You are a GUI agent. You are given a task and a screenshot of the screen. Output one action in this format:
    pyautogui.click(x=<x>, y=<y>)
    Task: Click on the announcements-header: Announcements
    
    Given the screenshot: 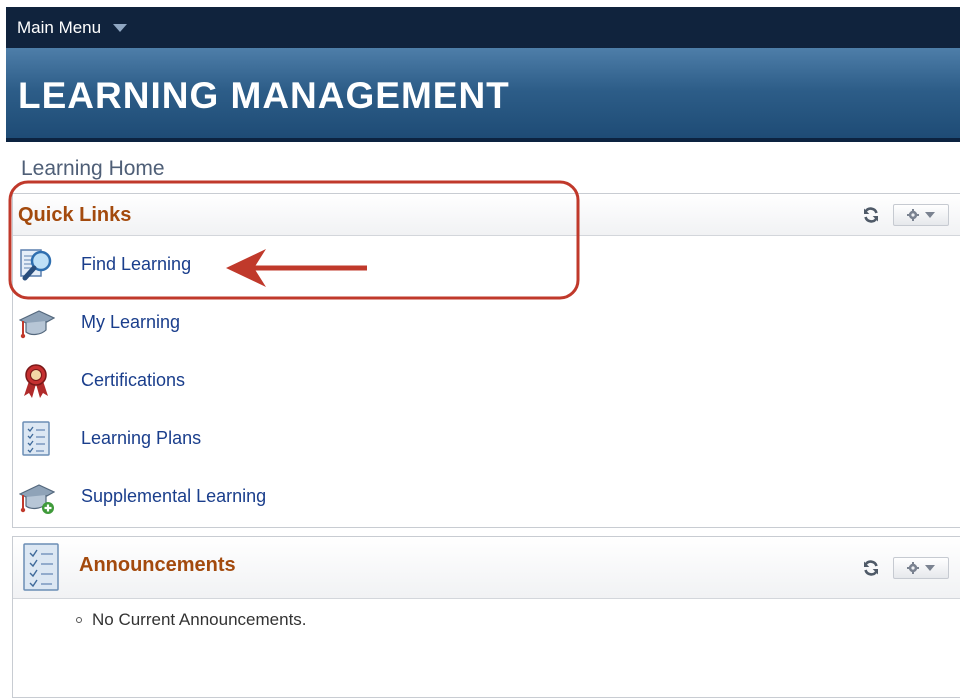 What is the action you would take?
    pyautogui.click(x=486, y=568)
    